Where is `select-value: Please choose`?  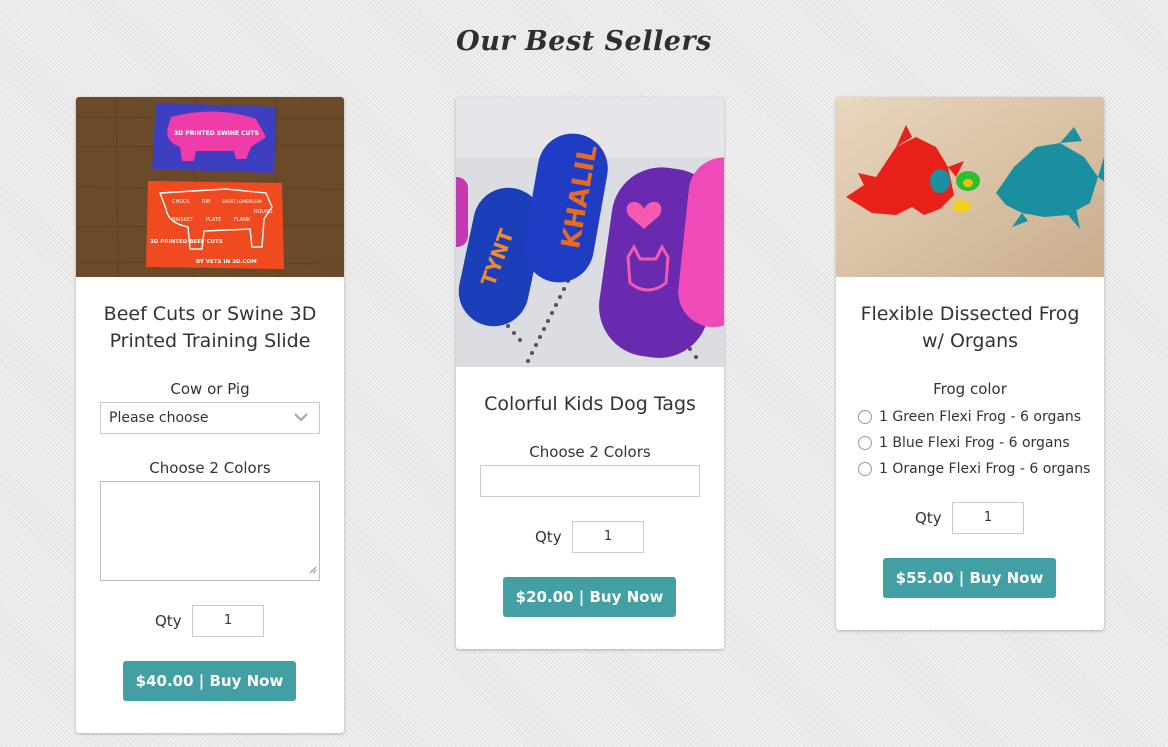 select-value: Please choose is located at coordinates (159, 418).